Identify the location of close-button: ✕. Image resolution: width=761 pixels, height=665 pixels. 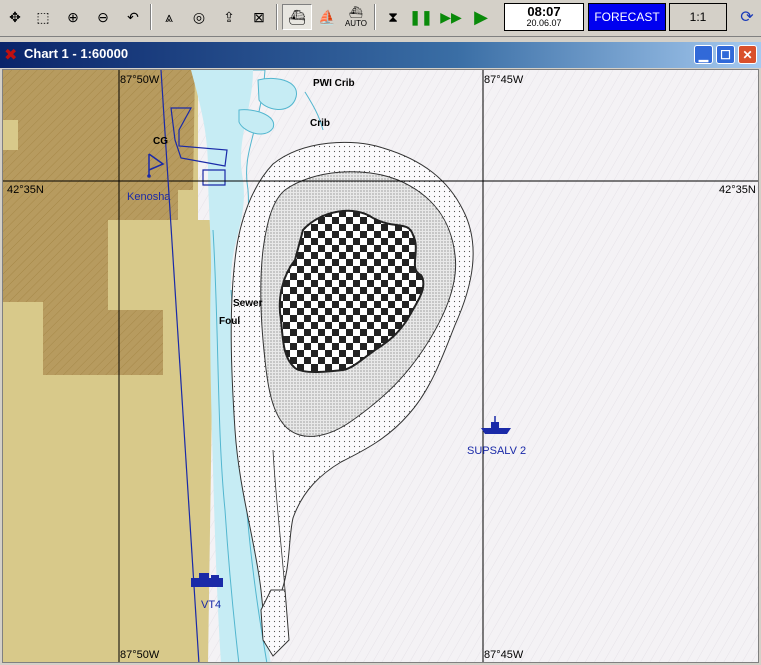
(747, 54).